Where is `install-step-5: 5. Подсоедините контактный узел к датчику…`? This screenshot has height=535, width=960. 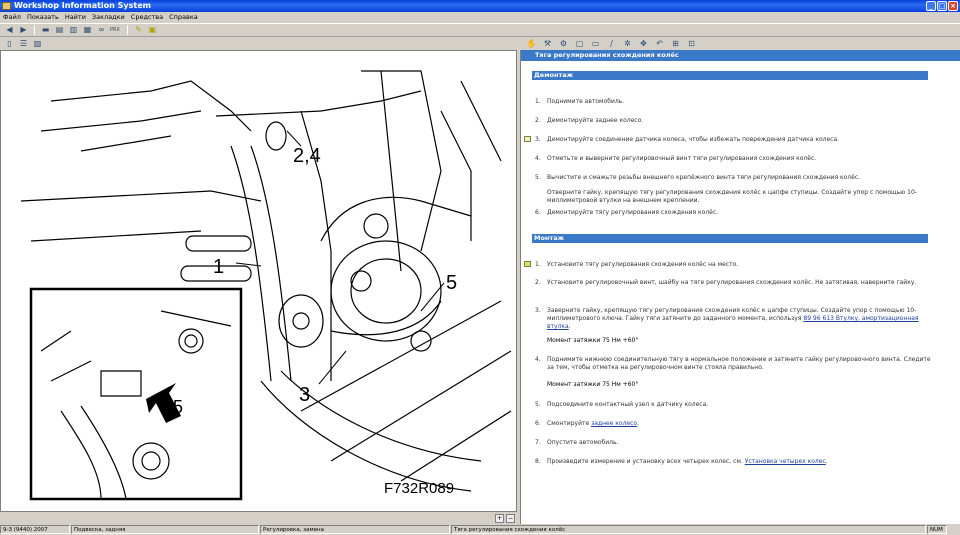 install-step-5: 5. Подсоедините контактный узел к датчику… is located at coordinates (622, 404).